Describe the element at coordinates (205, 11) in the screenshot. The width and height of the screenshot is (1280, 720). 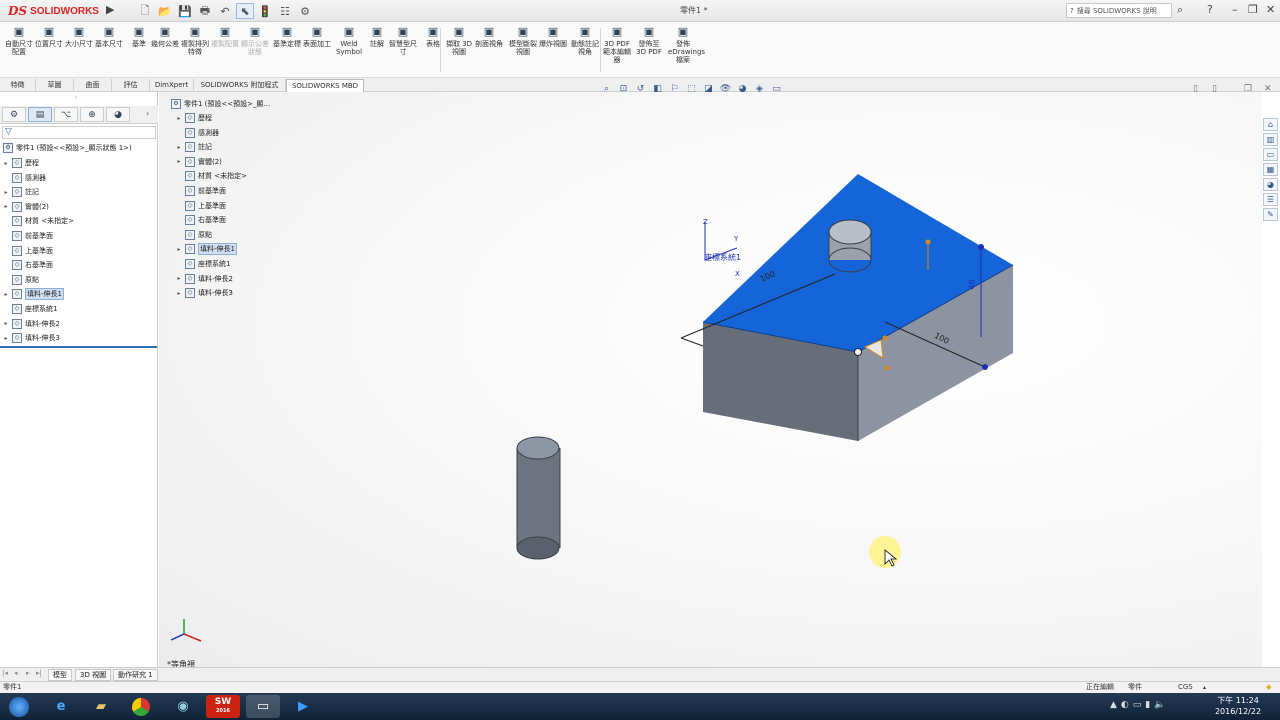
I see `print-icon: 🖶` at that location.